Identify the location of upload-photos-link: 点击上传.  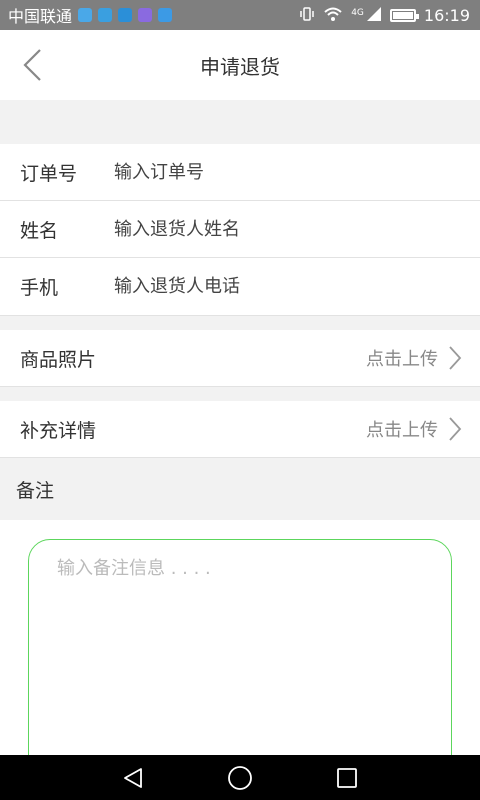
(402, 358).